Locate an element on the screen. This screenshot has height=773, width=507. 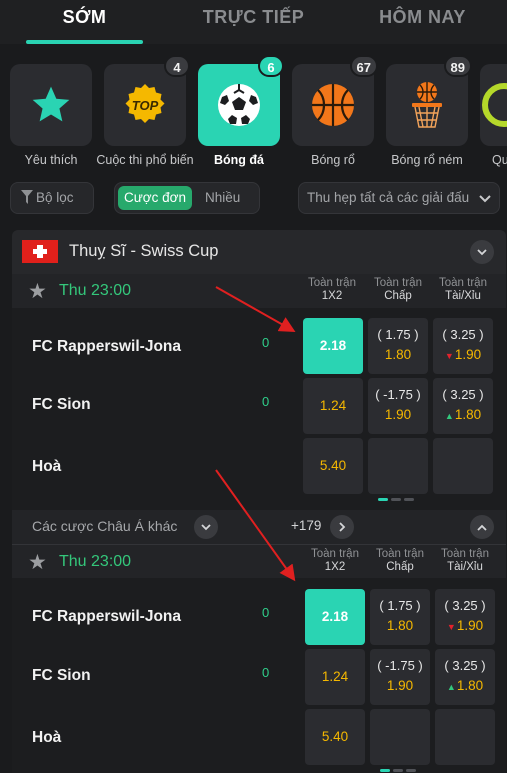
chevron-right-icon is located at coordinates (341, 527).